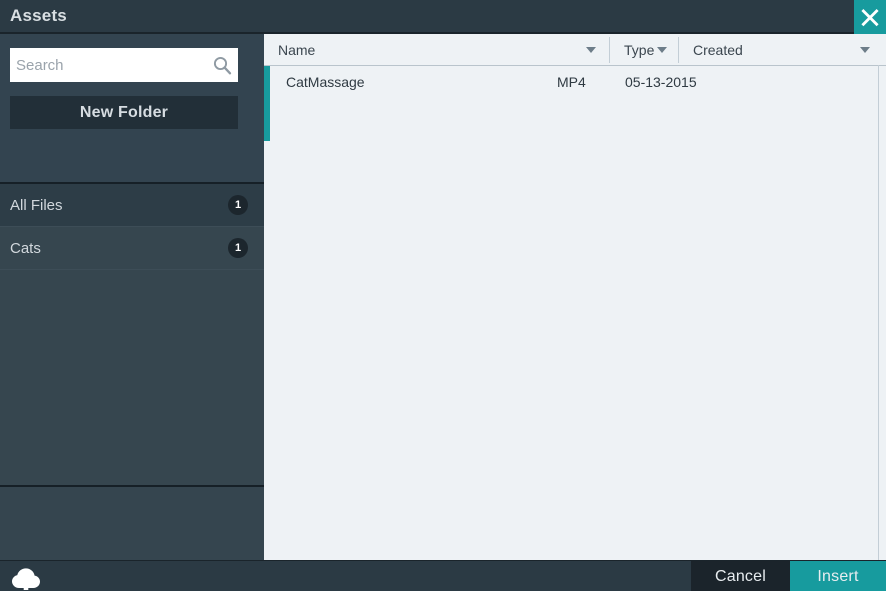 Image resolution: width=886 pixels, height=591 pixels. Describe the element at coordinates (25, 248) in the screenshot. I see `folder-label: Cats` at that location.